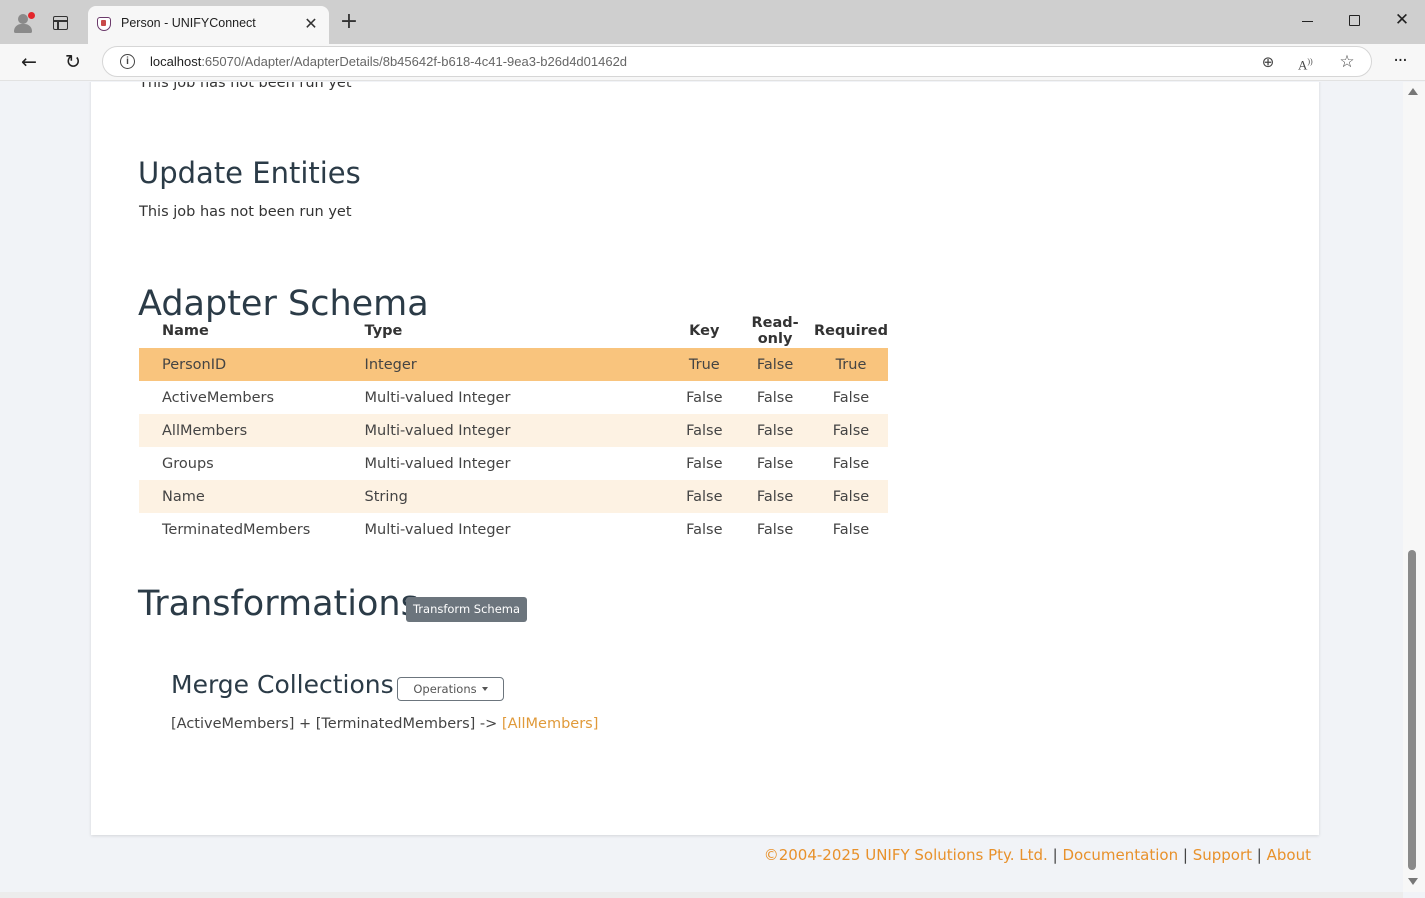  Describe the element at coordinates (1402, 20) in the screenshot. I see `window-close-button: ✕` at that location.